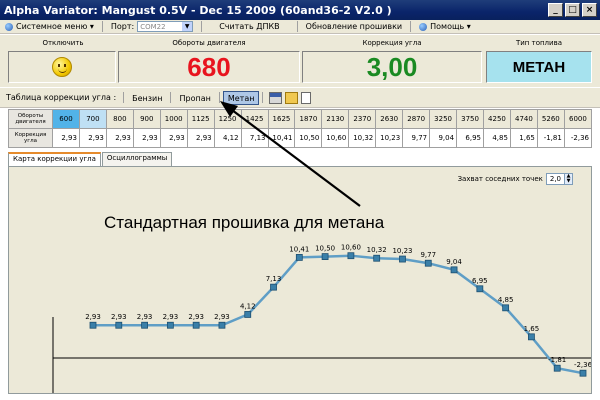  Describe the element at coordinates (470, 119) in the screenshot. I see `rpm-cell: 3750` at that location.